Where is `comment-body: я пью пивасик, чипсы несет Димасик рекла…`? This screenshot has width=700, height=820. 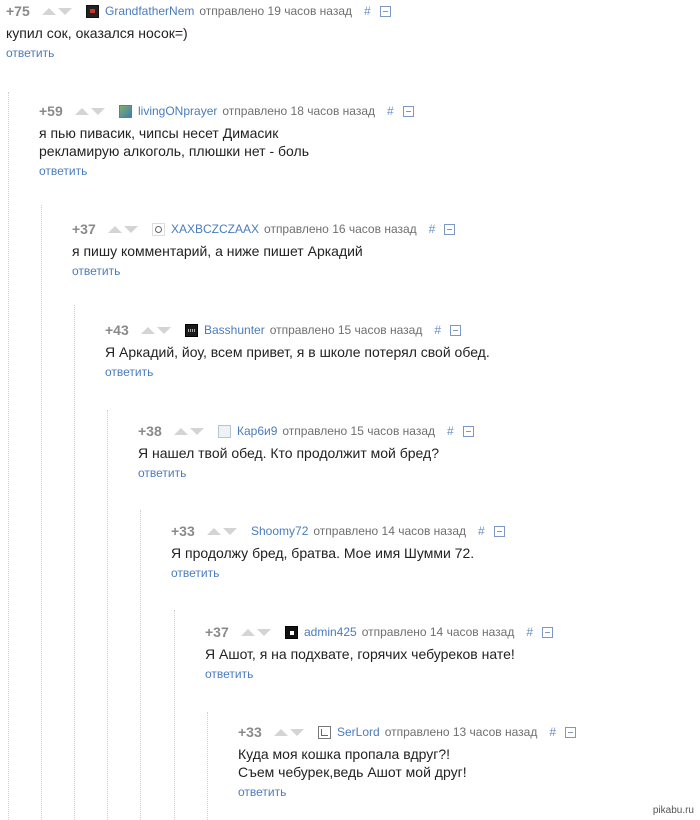 comment-body: я пью пивасик, чипсы несет Димасик рекла… is located at coordinates (226, 142).